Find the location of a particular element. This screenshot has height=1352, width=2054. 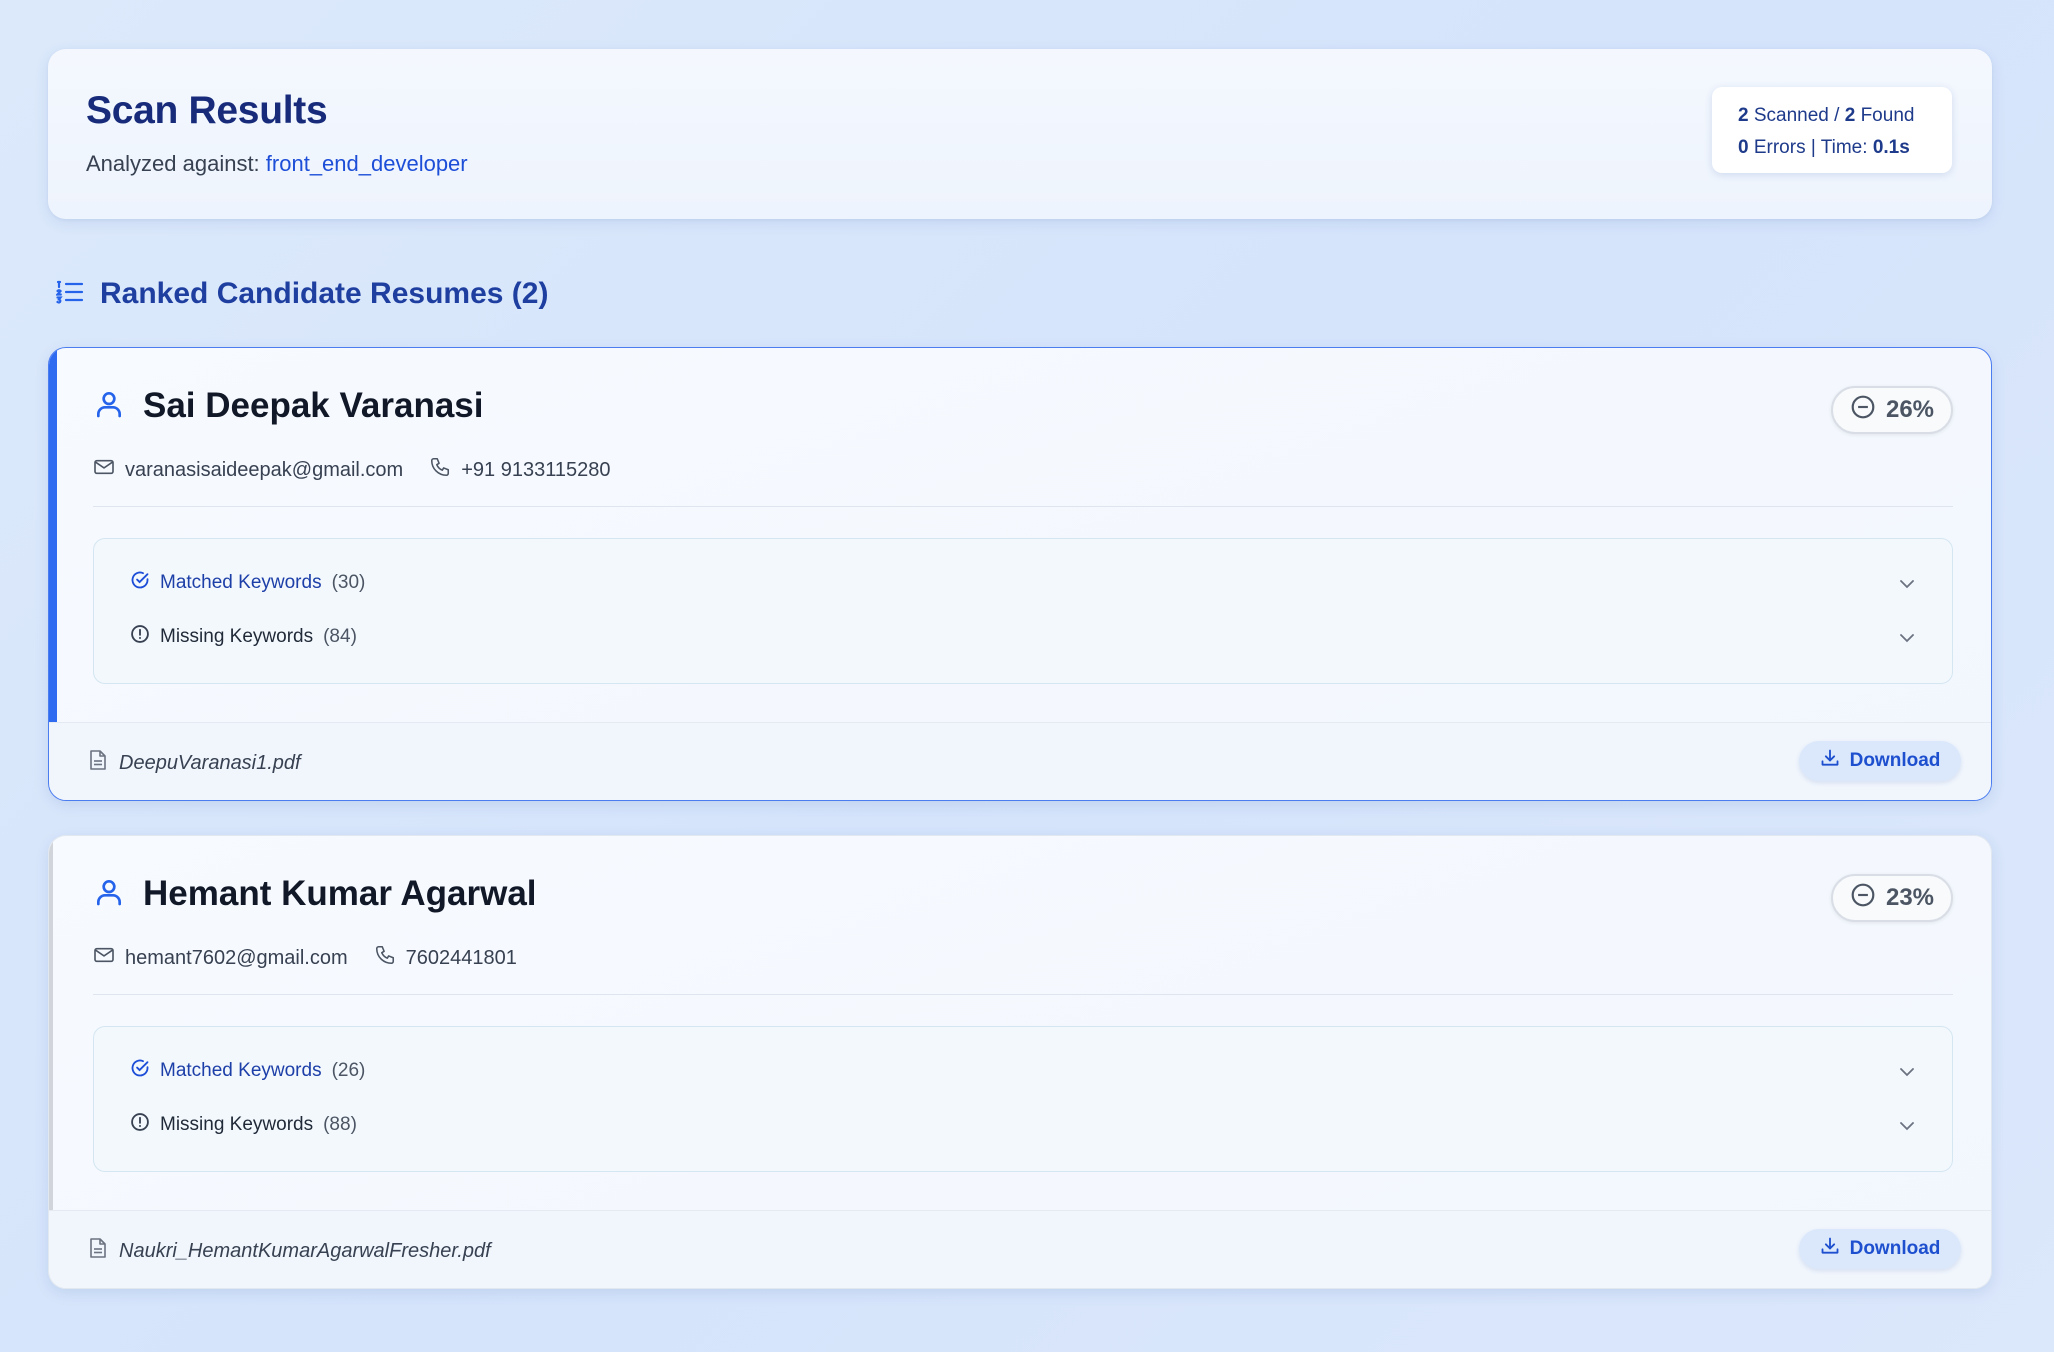

matched-keywords-count: (26) is located at coordinates (348, 1070).